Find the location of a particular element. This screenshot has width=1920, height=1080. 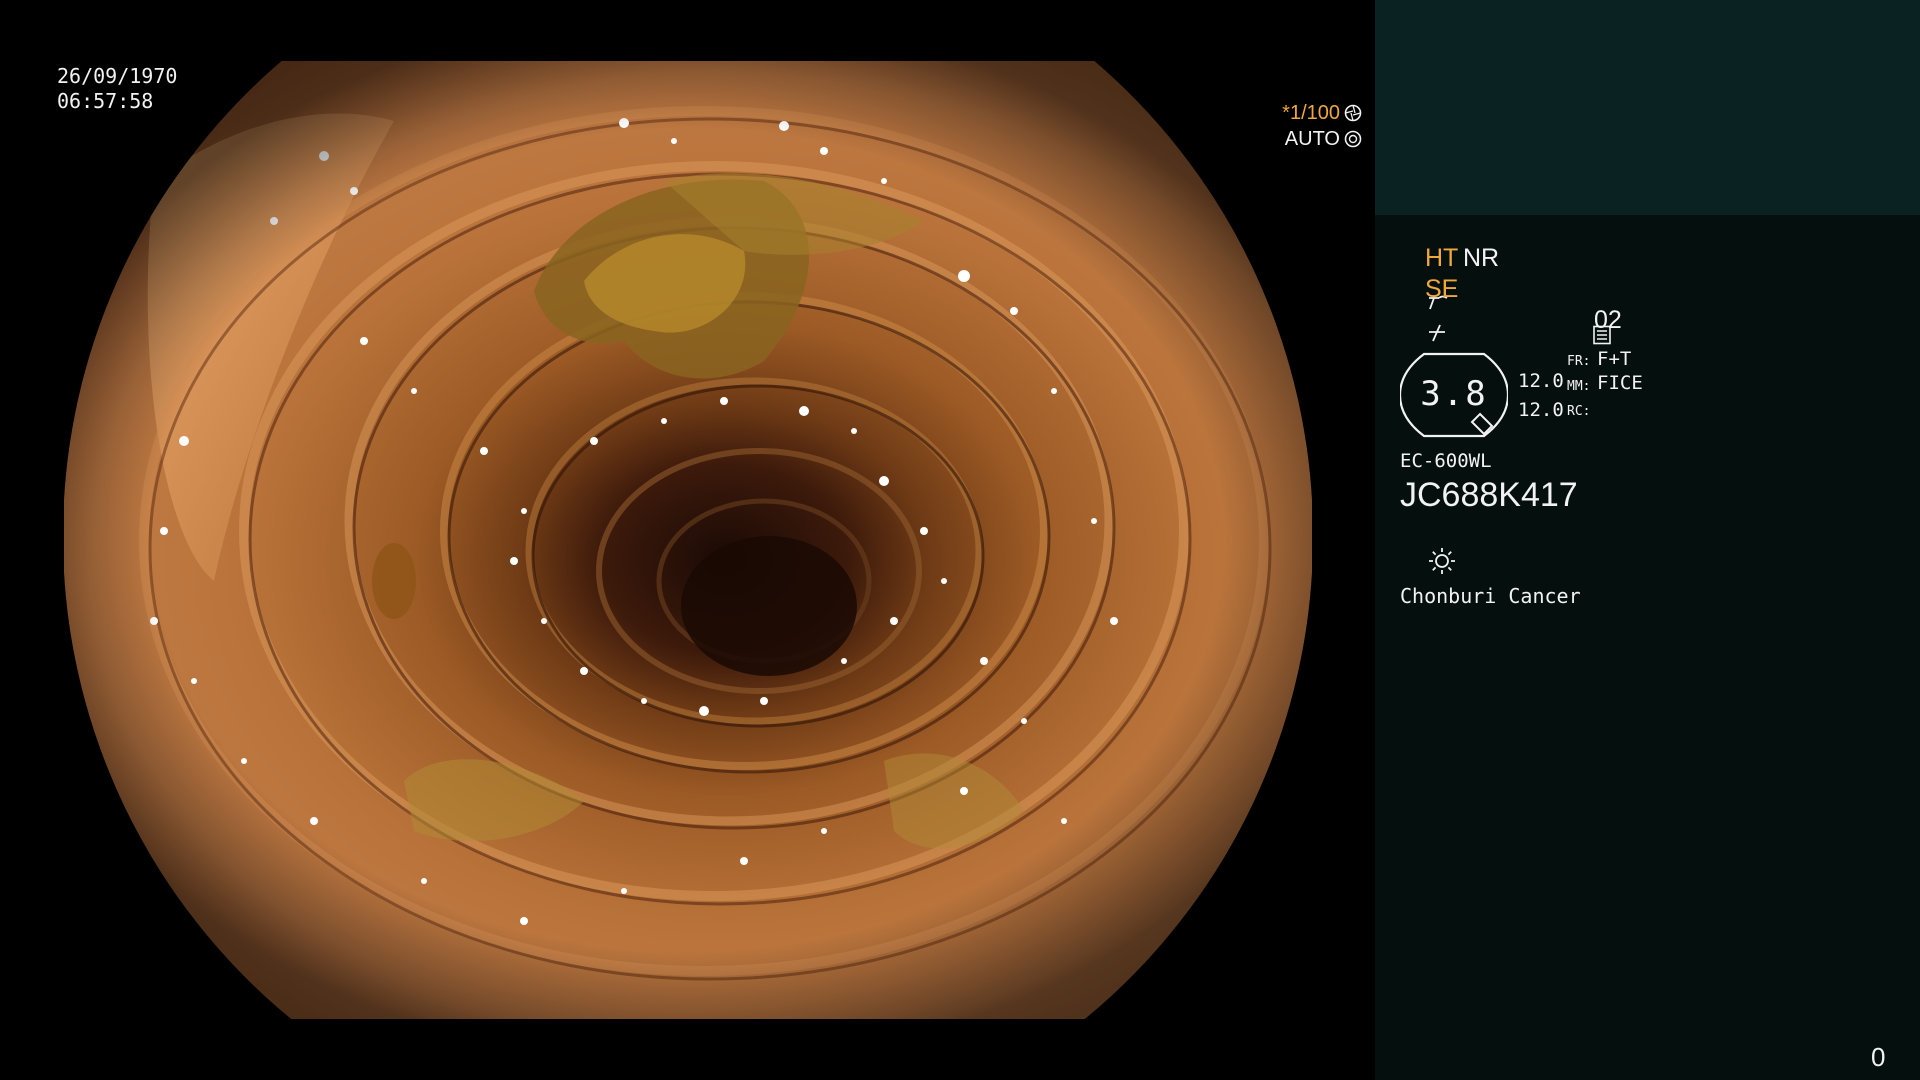

se-label: SE is located at coordinates (1442, 289).